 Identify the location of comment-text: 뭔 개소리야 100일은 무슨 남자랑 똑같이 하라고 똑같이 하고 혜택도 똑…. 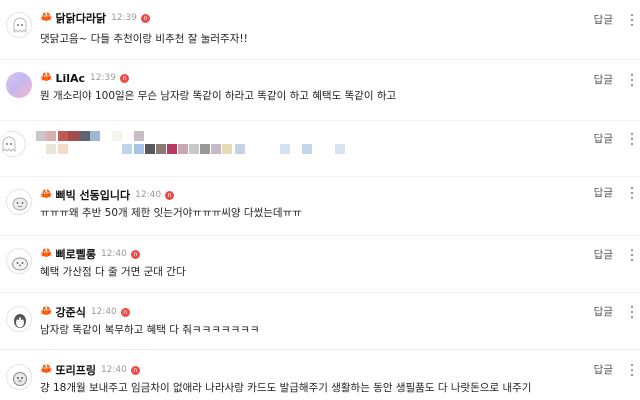
(218, 96).